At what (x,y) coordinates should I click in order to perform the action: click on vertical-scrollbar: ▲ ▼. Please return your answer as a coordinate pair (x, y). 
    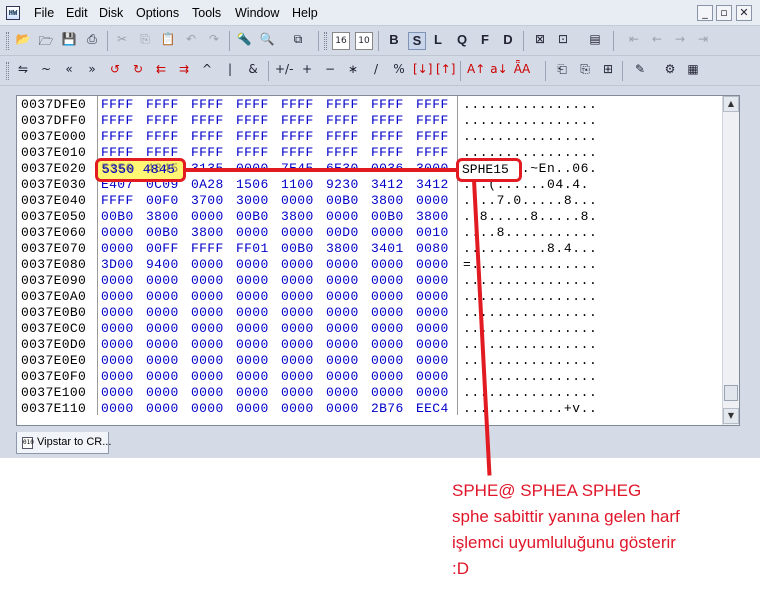
    Looking at the image, I should click on (730, 260).